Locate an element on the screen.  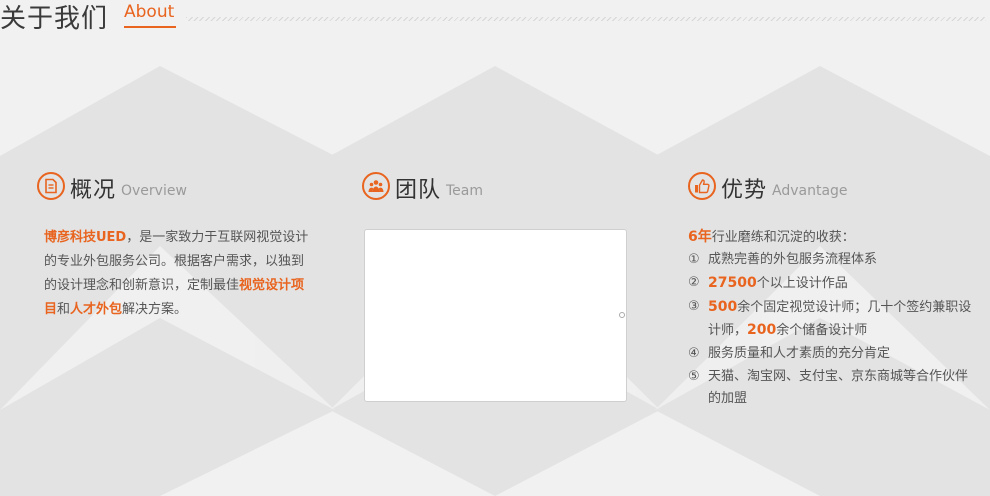
scroll-handle is located at coordinates (622, 315).